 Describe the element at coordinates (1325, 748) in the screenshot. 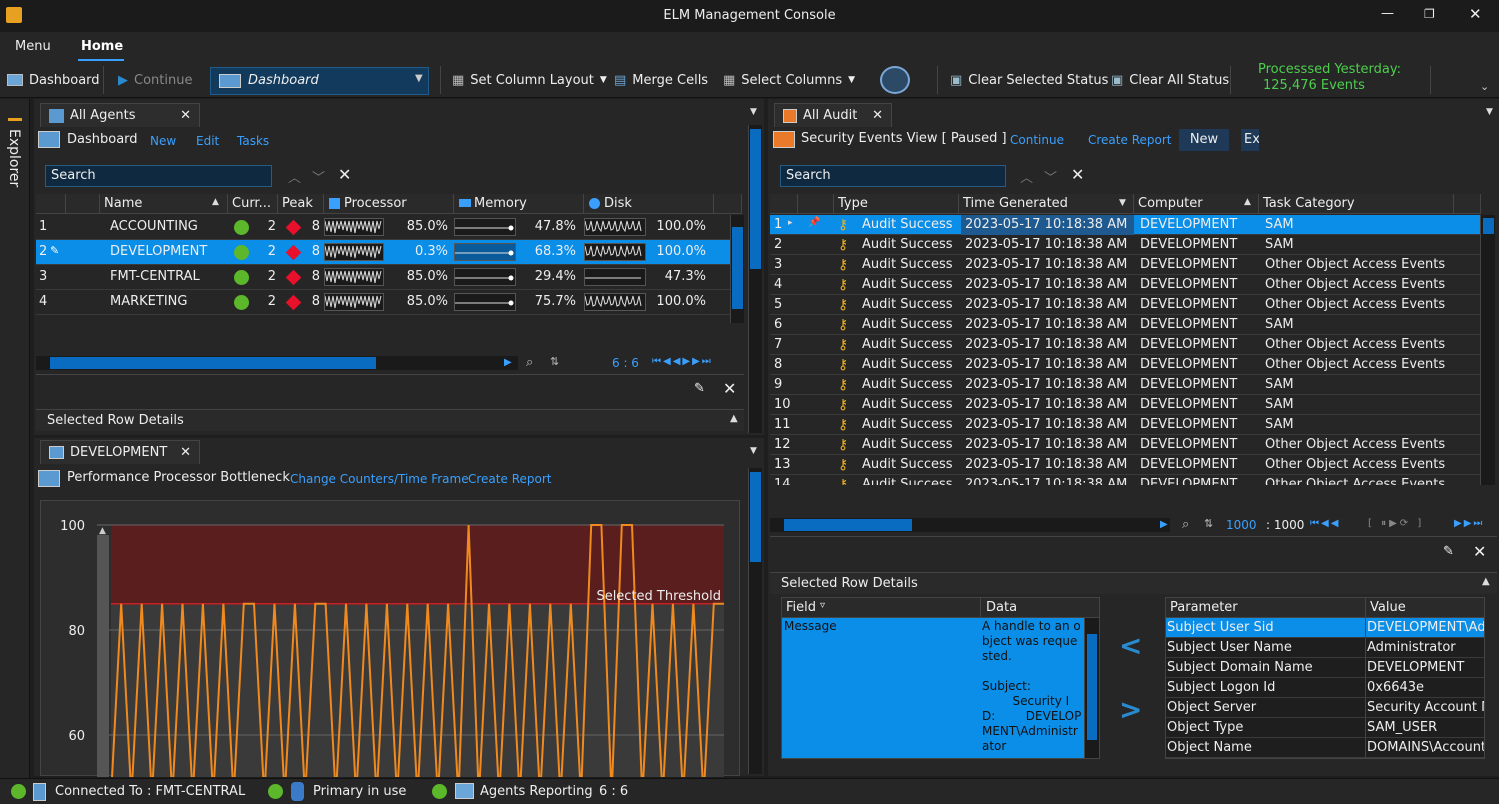

I see `parameter-row: Object Name DOMAINS\Account\` at that location.